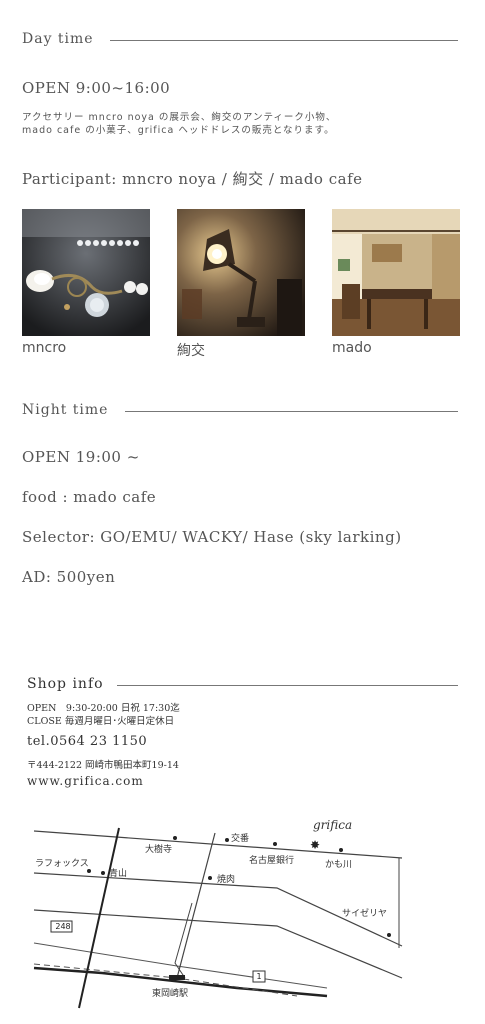 Image resolution: width=485 pixels, height=1024 pixels. I want to click on photo-mado, so click(396, 272).